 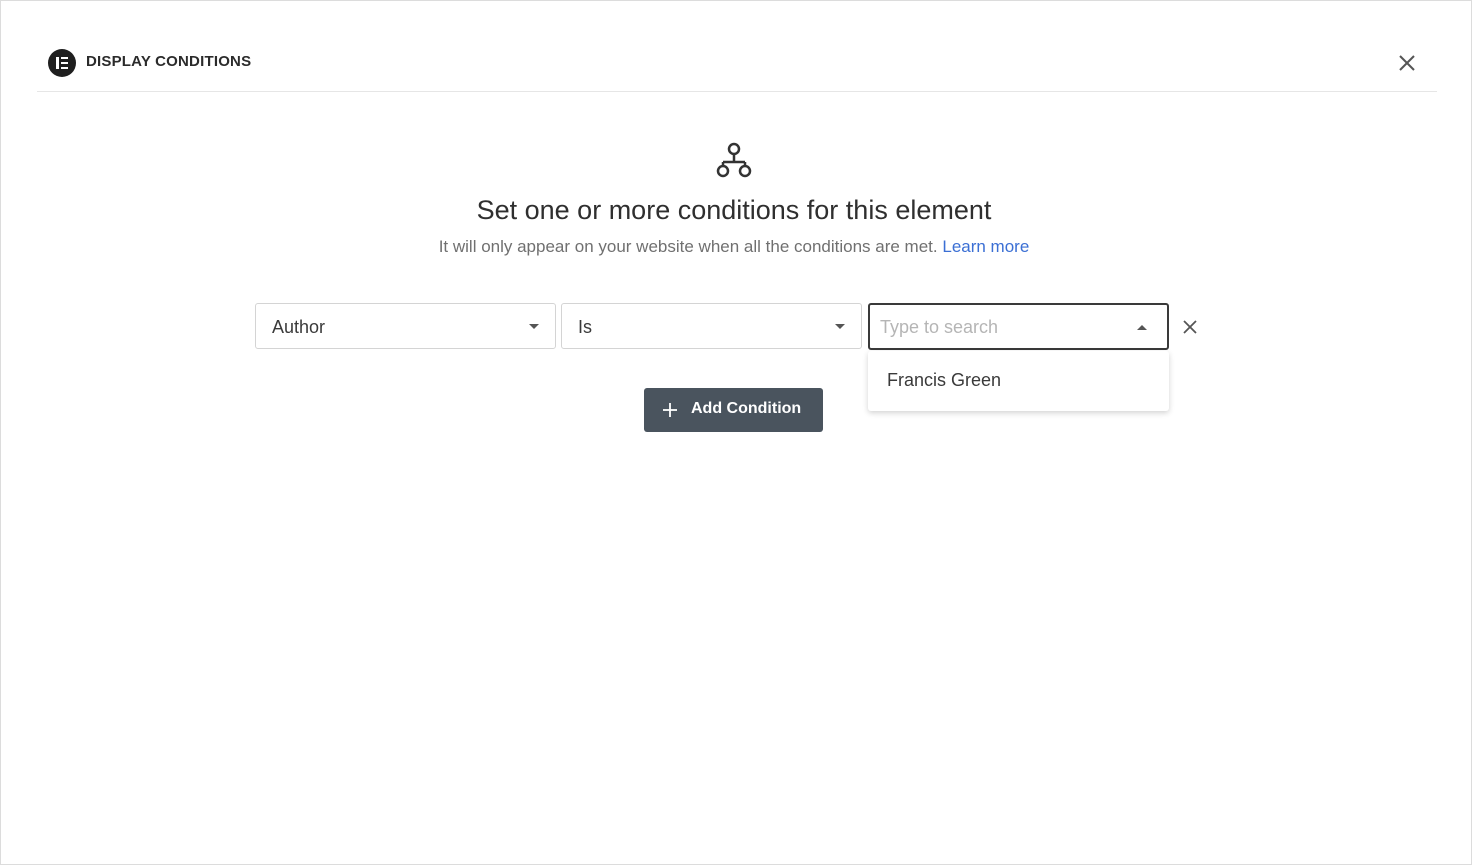 I want to click on search-input, so click(x=1000, y=327).